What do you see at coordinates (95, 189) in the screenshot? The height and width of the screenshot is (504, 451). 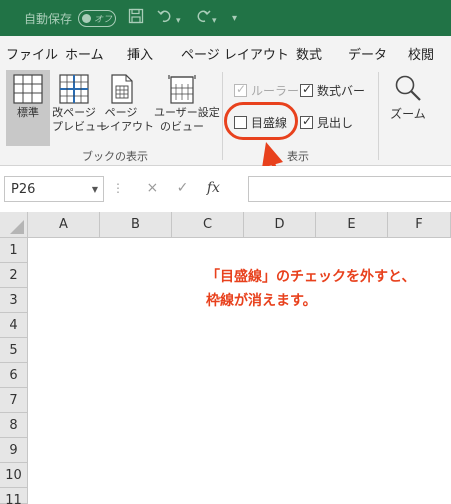 I see `chevron-down-icon: ▼` at bounding box center [95, 189].